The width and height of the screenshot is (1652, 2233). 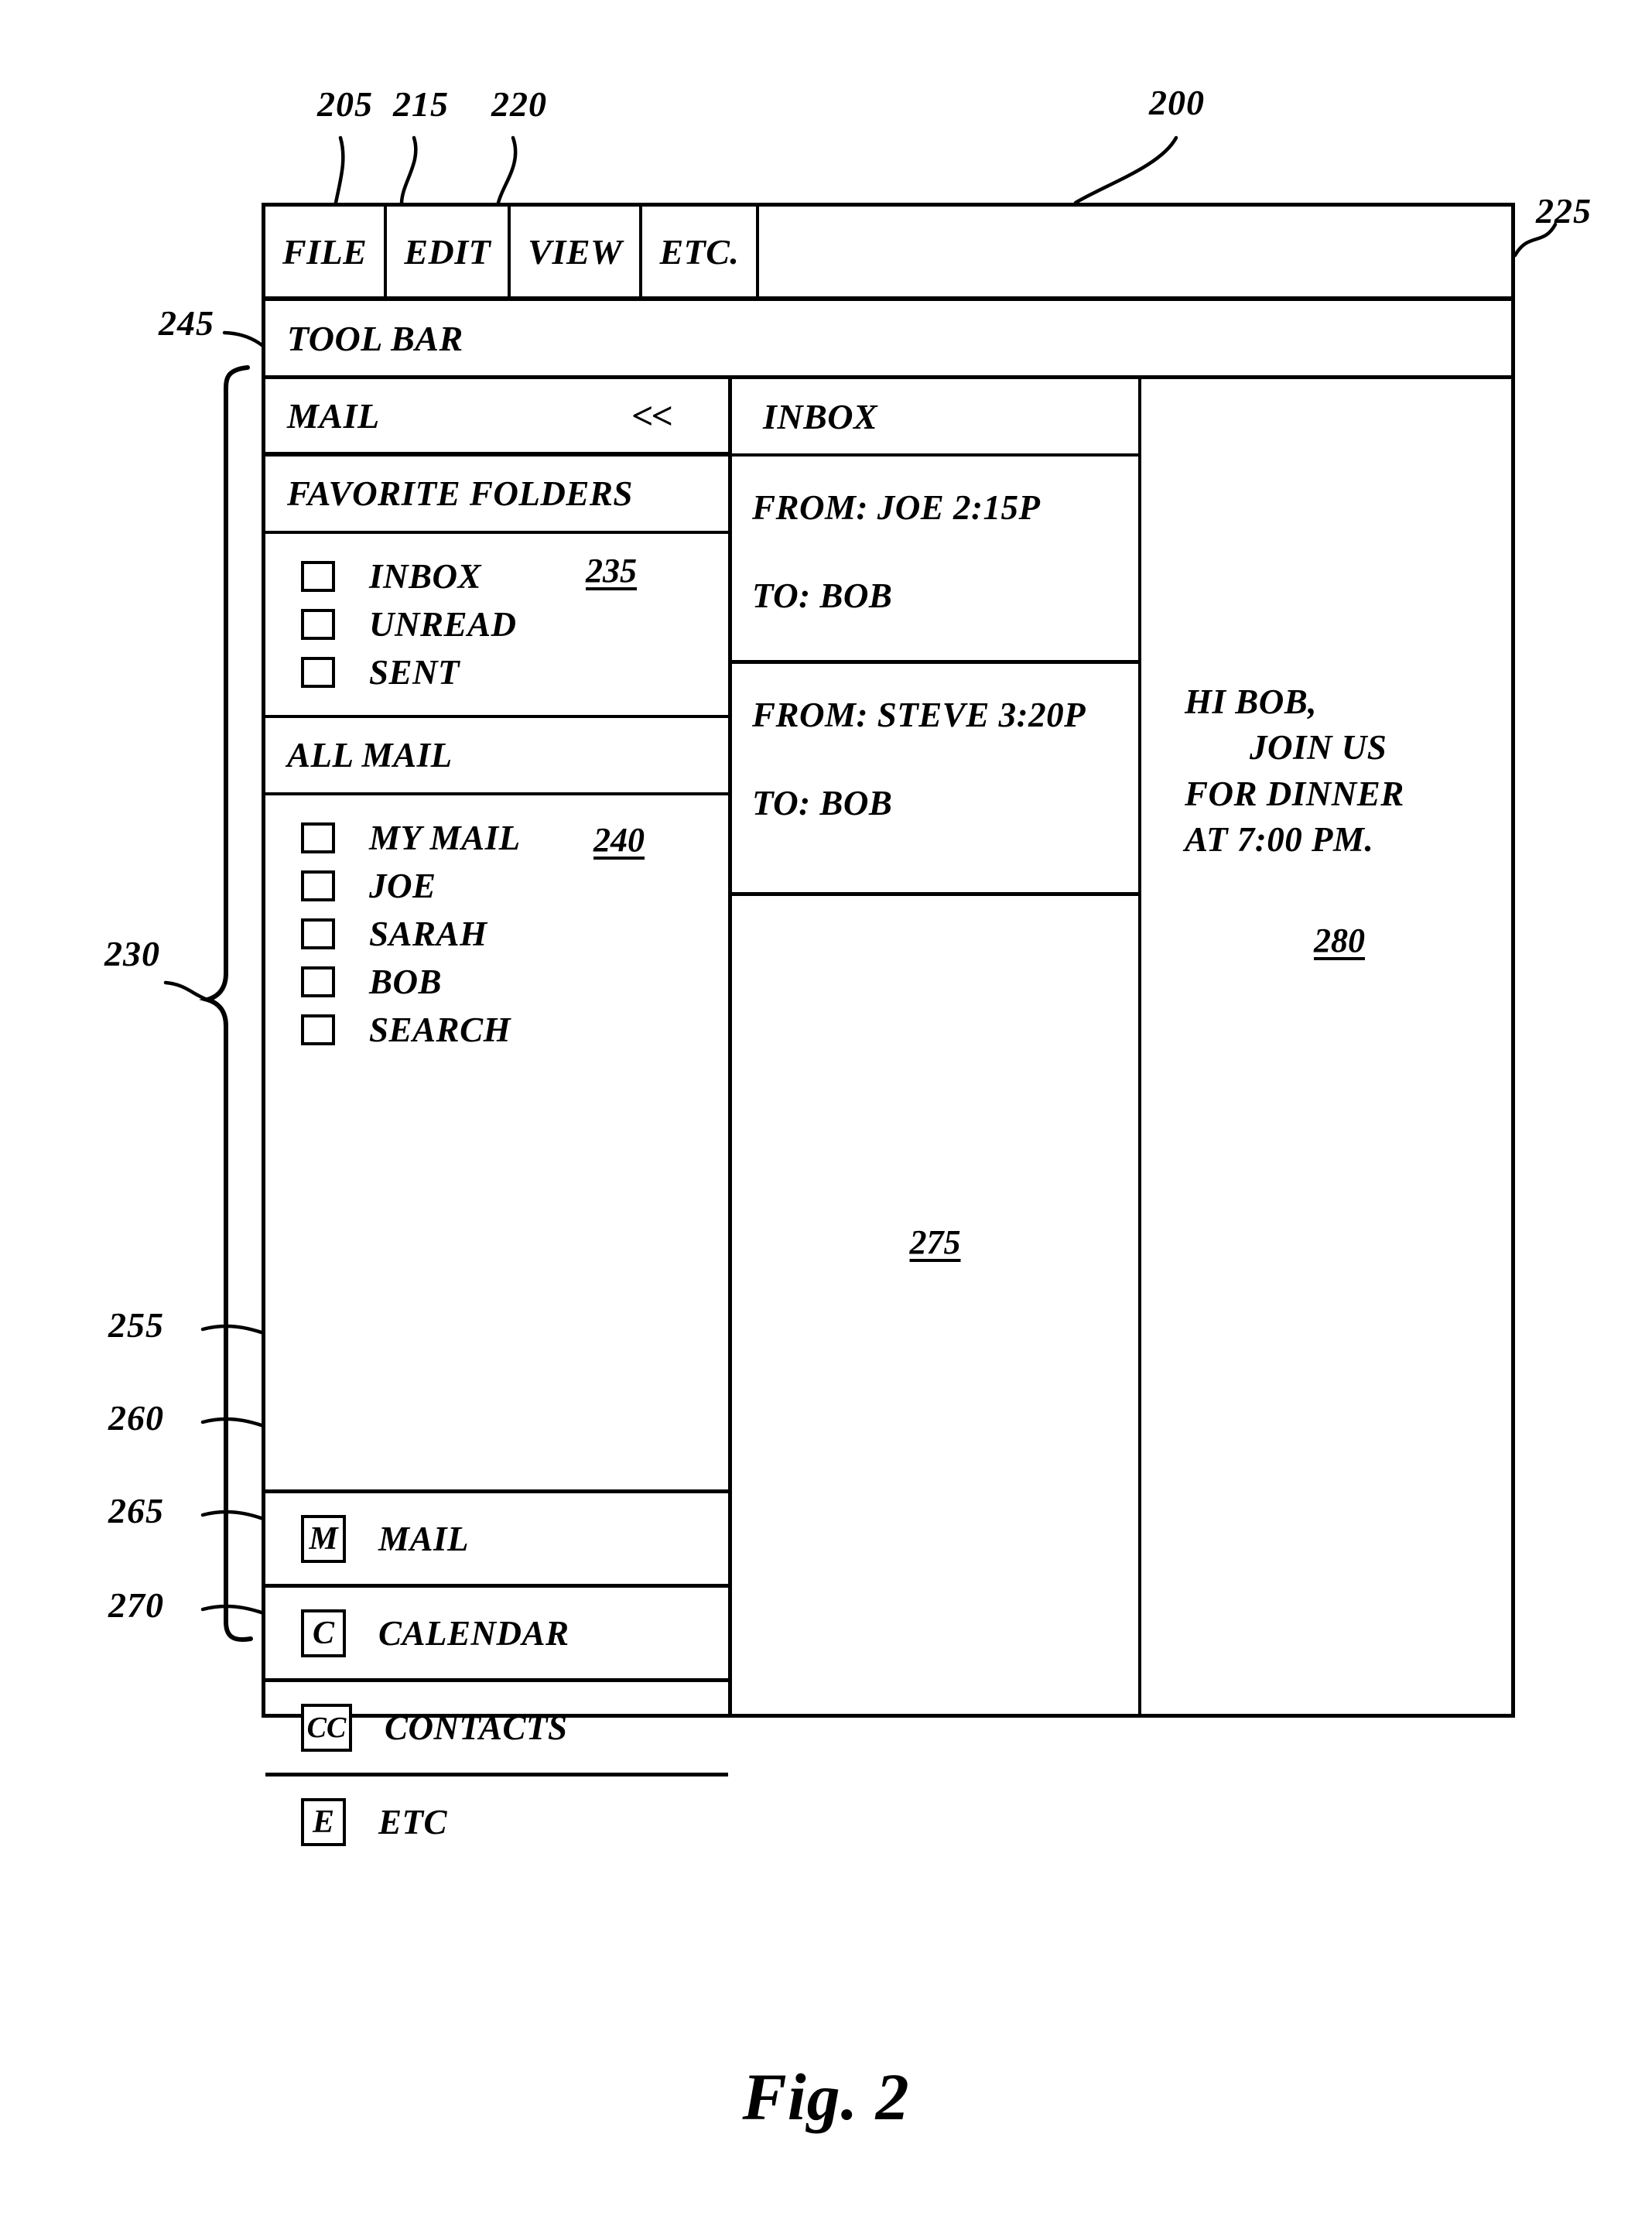 I want to click on menu-item-view-label: VIEW, so click(x=576, y=251).